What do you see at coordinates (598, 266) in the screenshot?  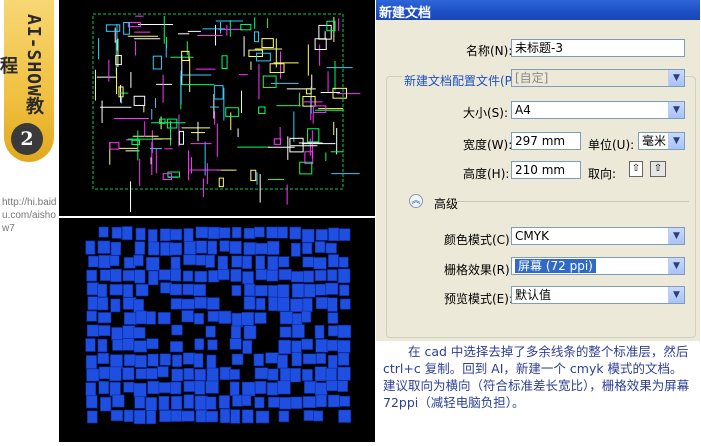 I see `raster-effects-select: 屏幕 (72 ppi) ▼` at bounding box center [598, 266].